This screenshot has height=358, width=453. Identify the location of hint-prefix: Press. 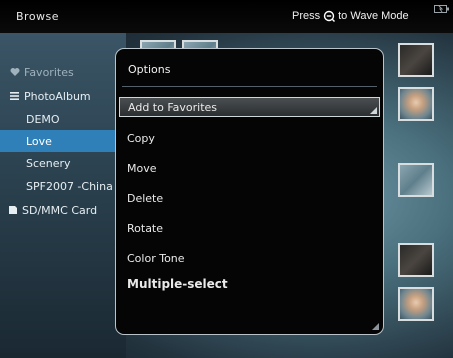
(306, 16).